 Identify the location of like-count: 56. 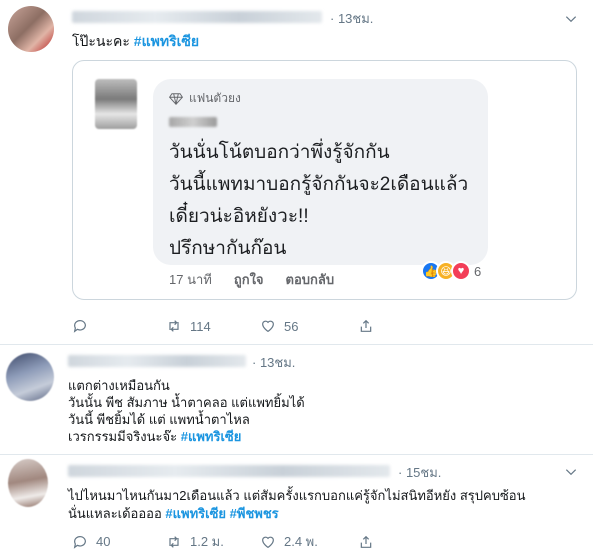
(291, 326).